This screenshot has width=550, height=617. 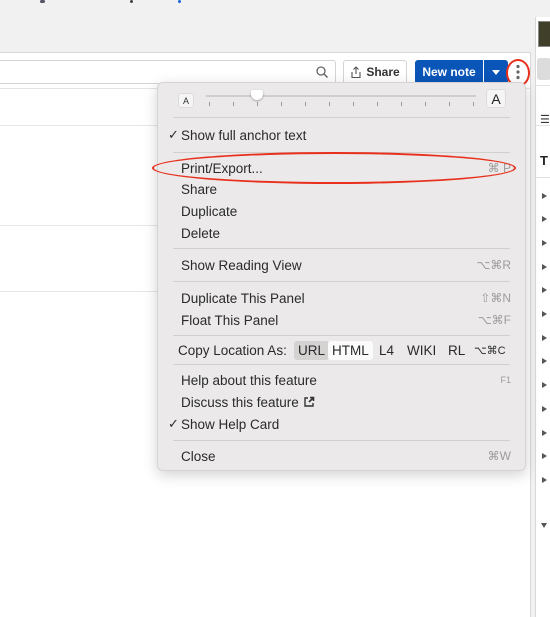 What do you see at coordinates (544, 525) in the screenshot?
I see `collapse-triangle-icon` at bounding box center [544, 525].